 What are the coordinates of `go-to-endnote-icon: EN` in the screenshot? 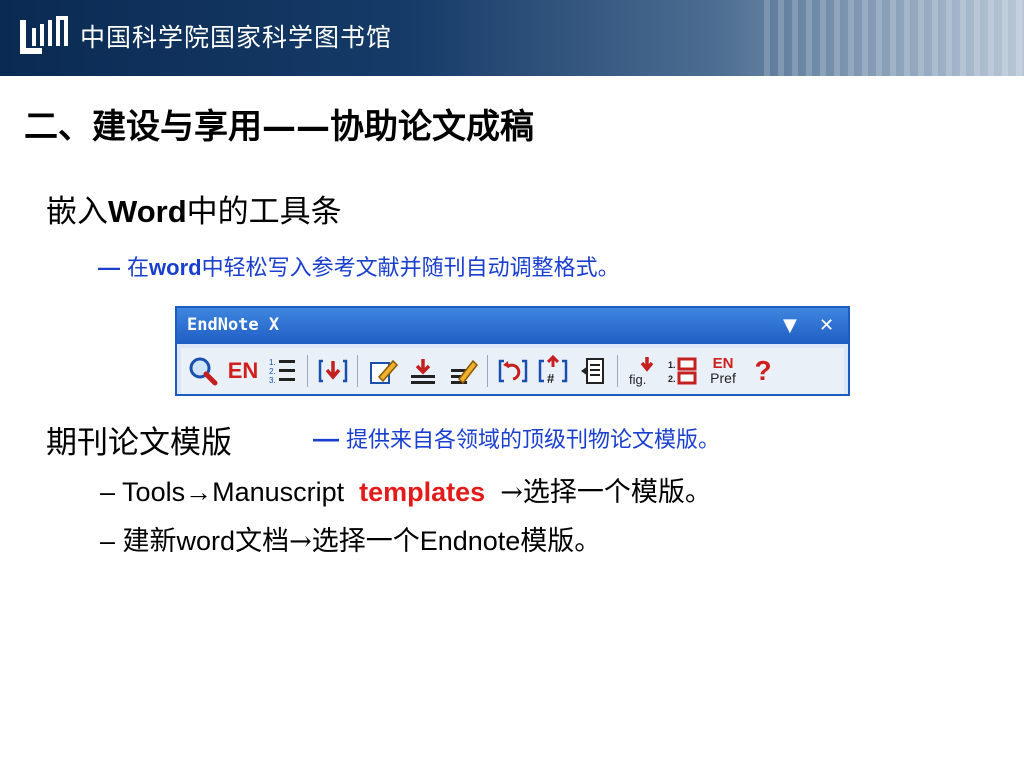 It's located at (243, 370).